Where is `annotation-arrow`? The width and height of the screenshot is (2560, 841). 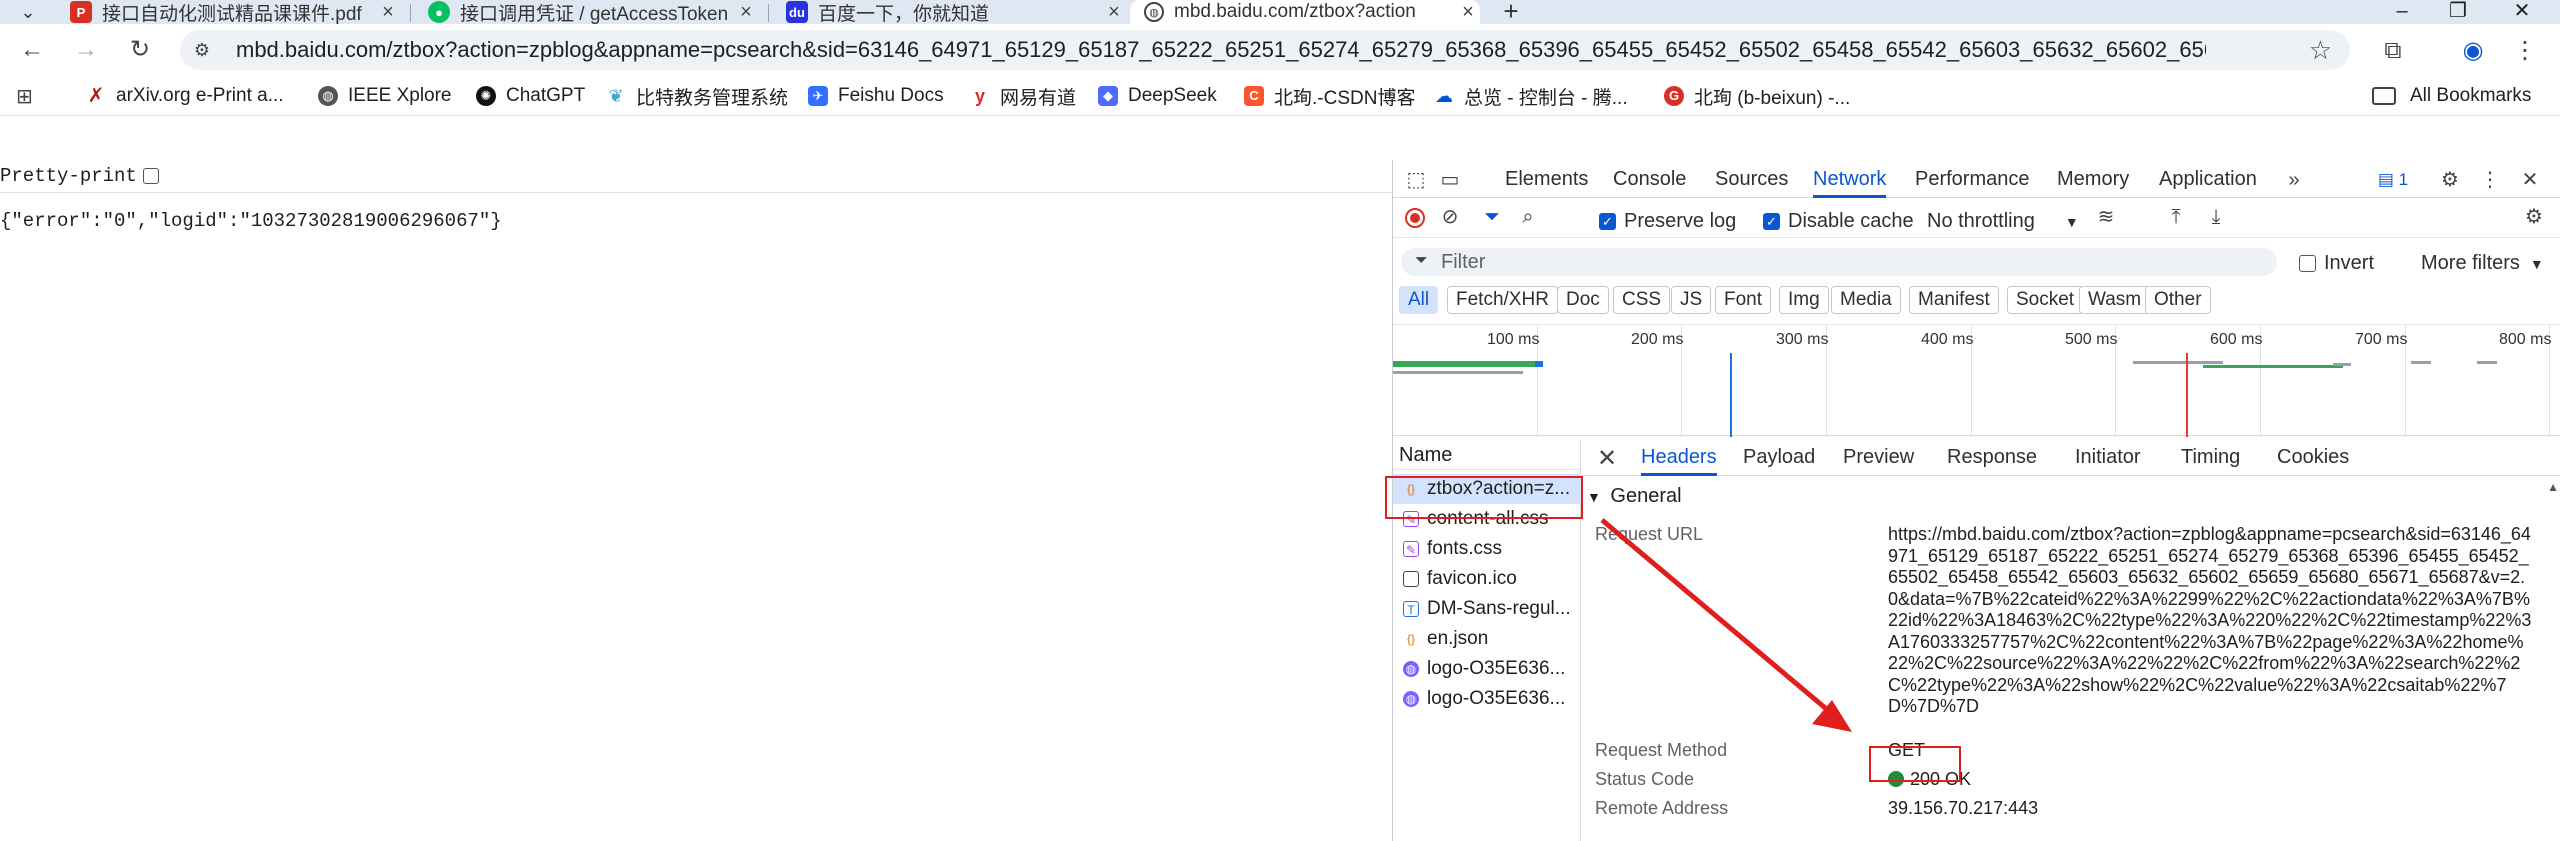
annotation-arrow is located at coordinates (1726, 625).